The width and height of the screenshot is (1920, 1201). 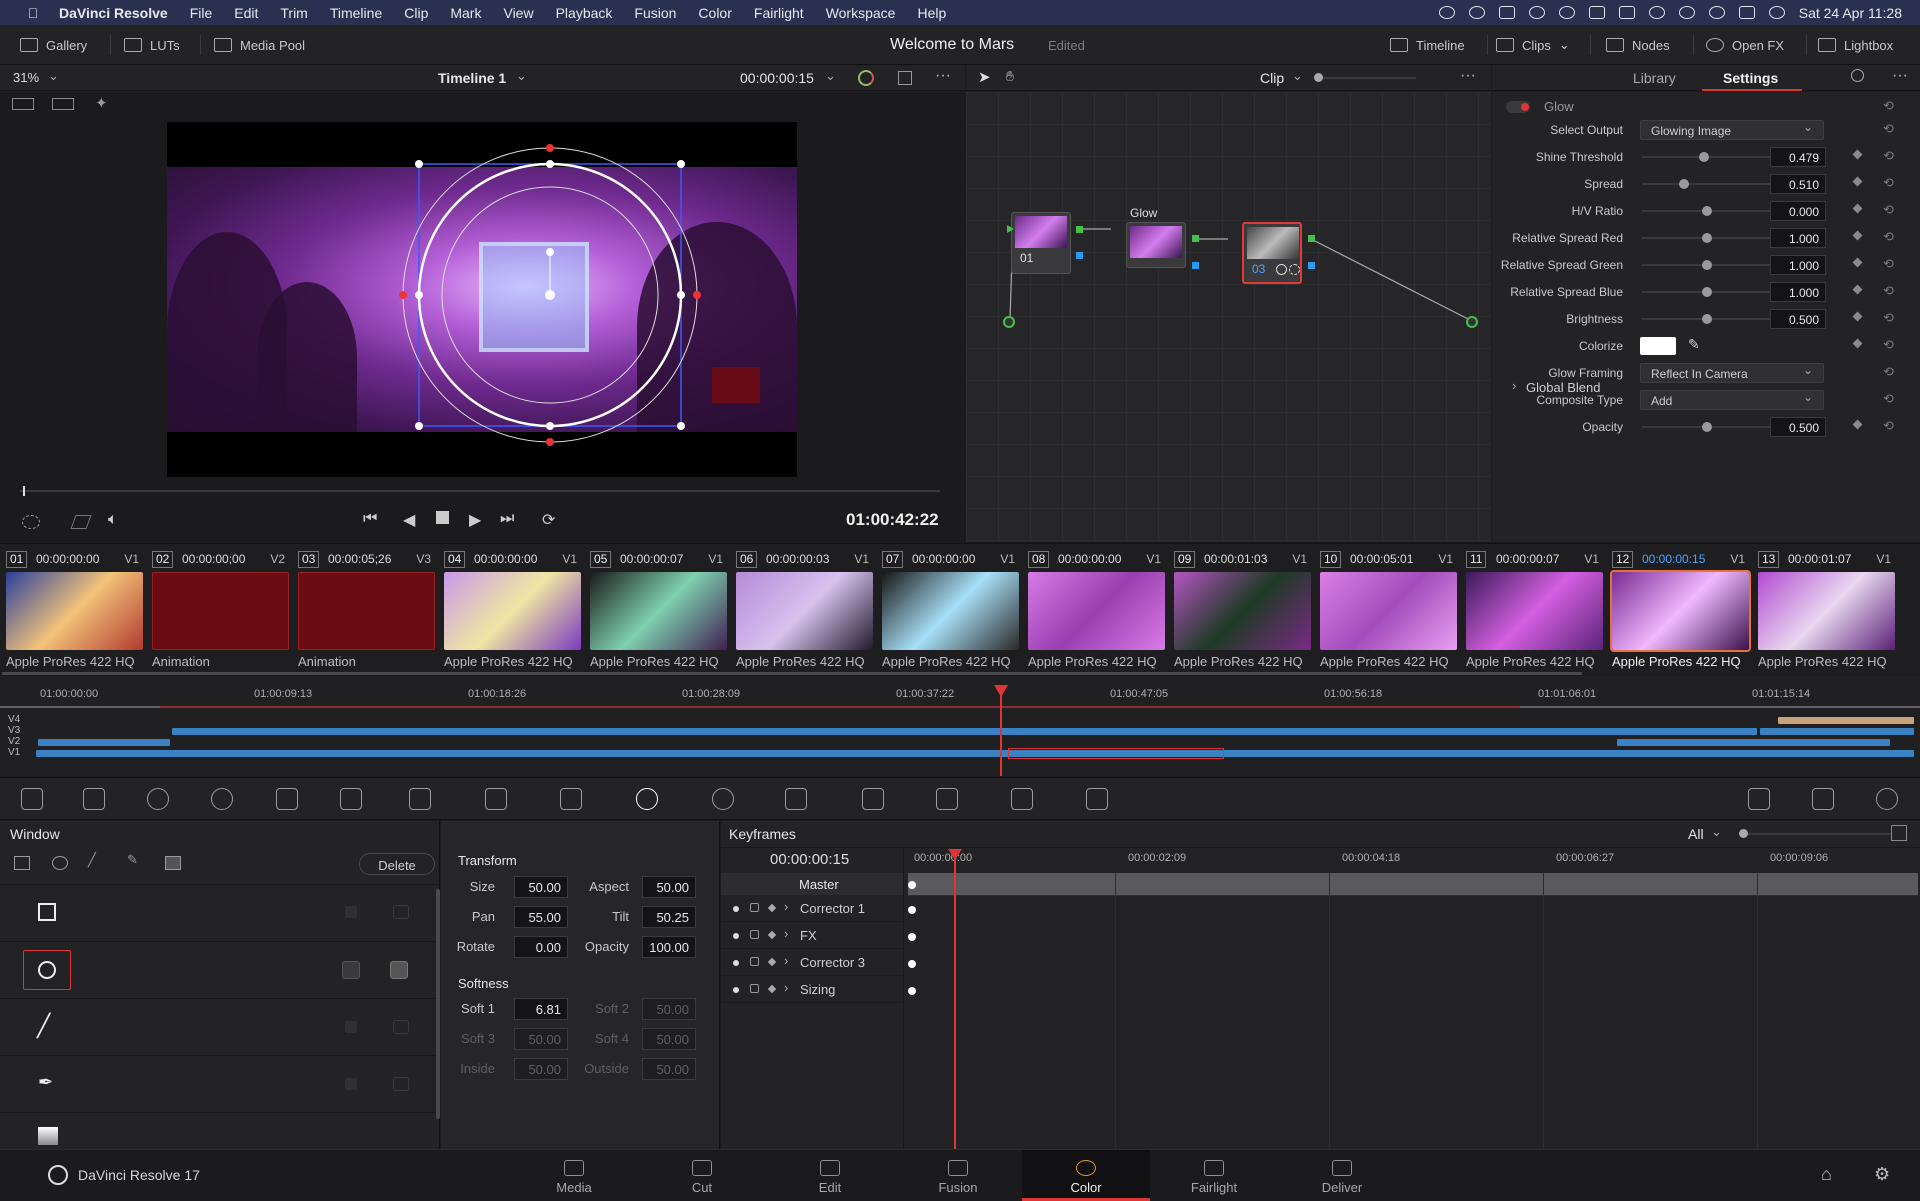 I want to click on page-tab-cut: Cut, so click(x=702, y=1175).